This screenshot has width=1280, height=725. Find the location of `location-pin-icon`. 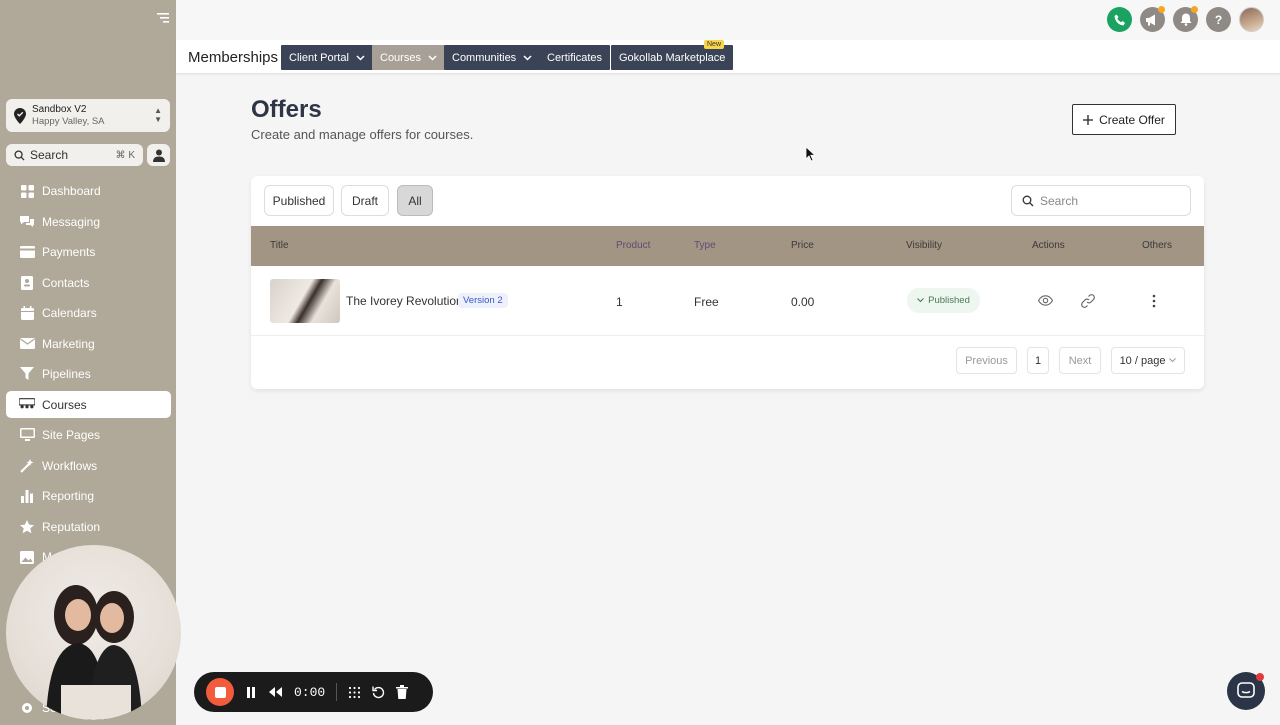

location-pin-icon is located at coordinates (20, 115).